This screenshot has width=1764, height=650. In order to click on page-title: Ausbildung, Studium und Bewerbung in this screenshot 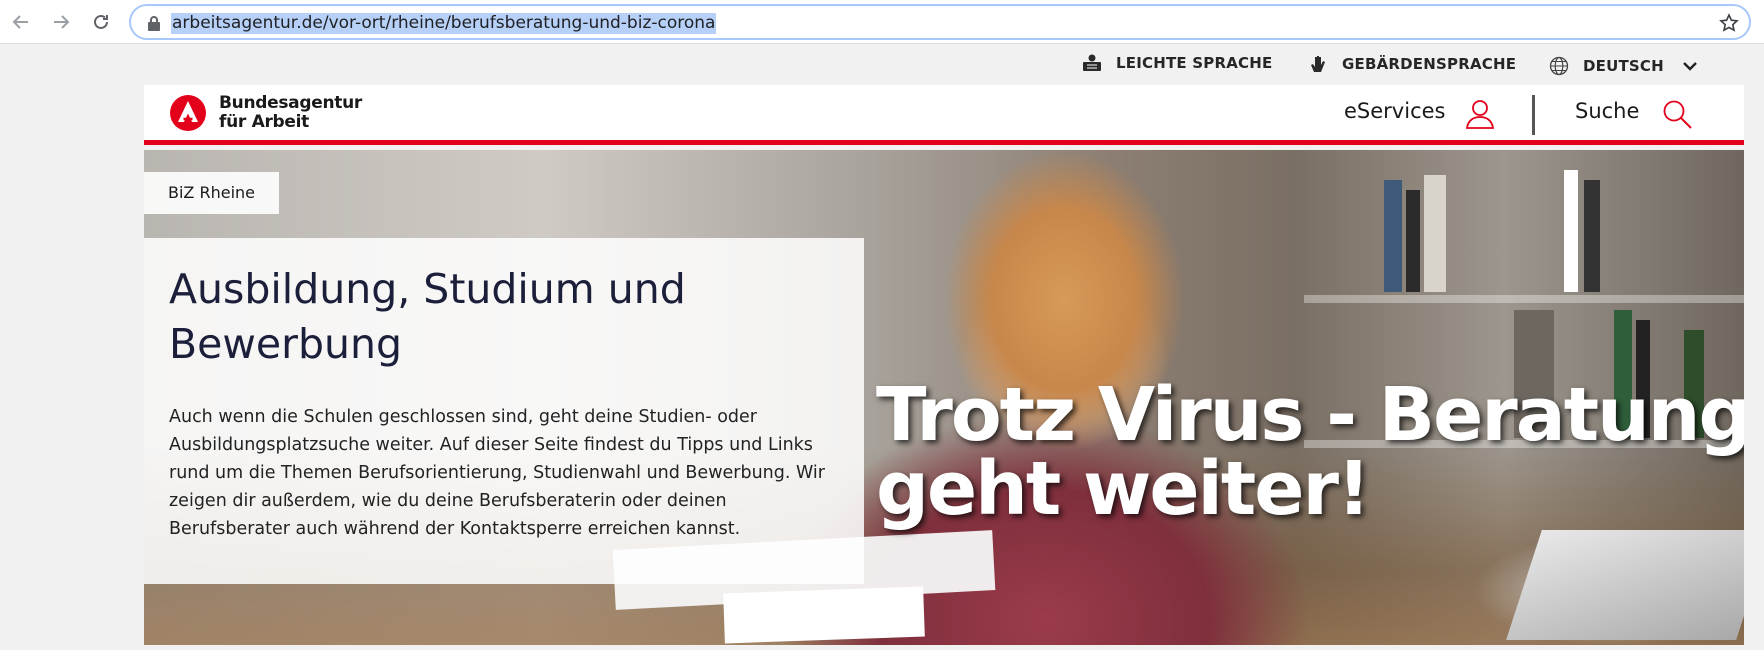, I will do `click(427, 316)`.